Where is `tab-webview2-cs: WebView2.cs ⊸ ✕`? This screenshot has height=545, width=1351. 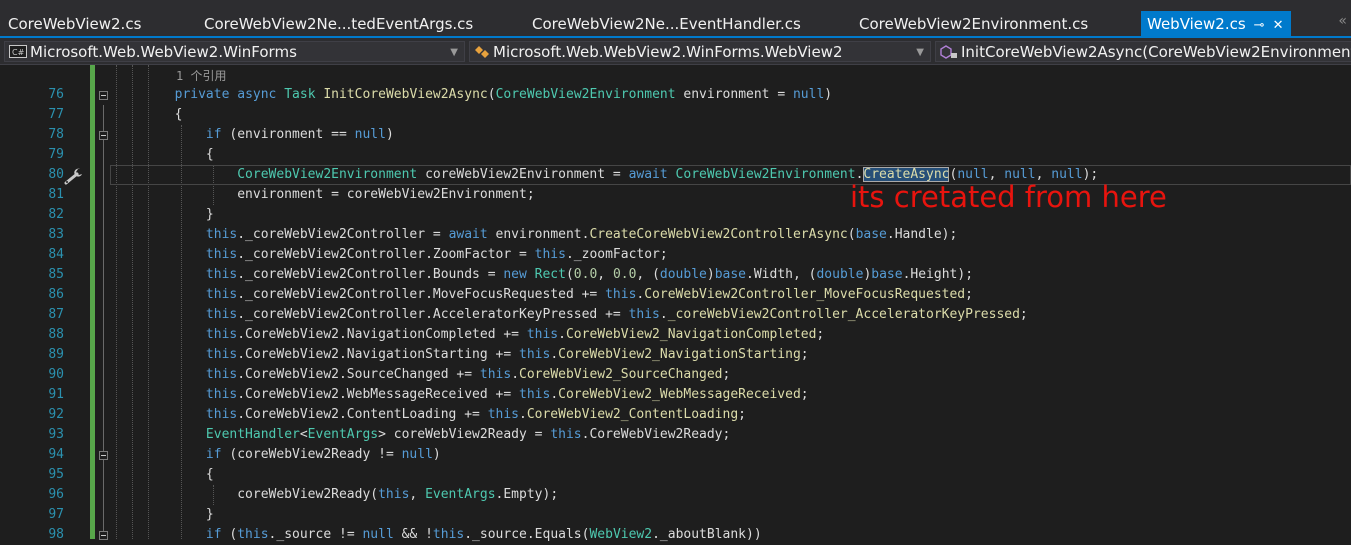
tab-webview2-cs: WebView2.cs ⊸ ✕ is located at coordinates (1216, 24).